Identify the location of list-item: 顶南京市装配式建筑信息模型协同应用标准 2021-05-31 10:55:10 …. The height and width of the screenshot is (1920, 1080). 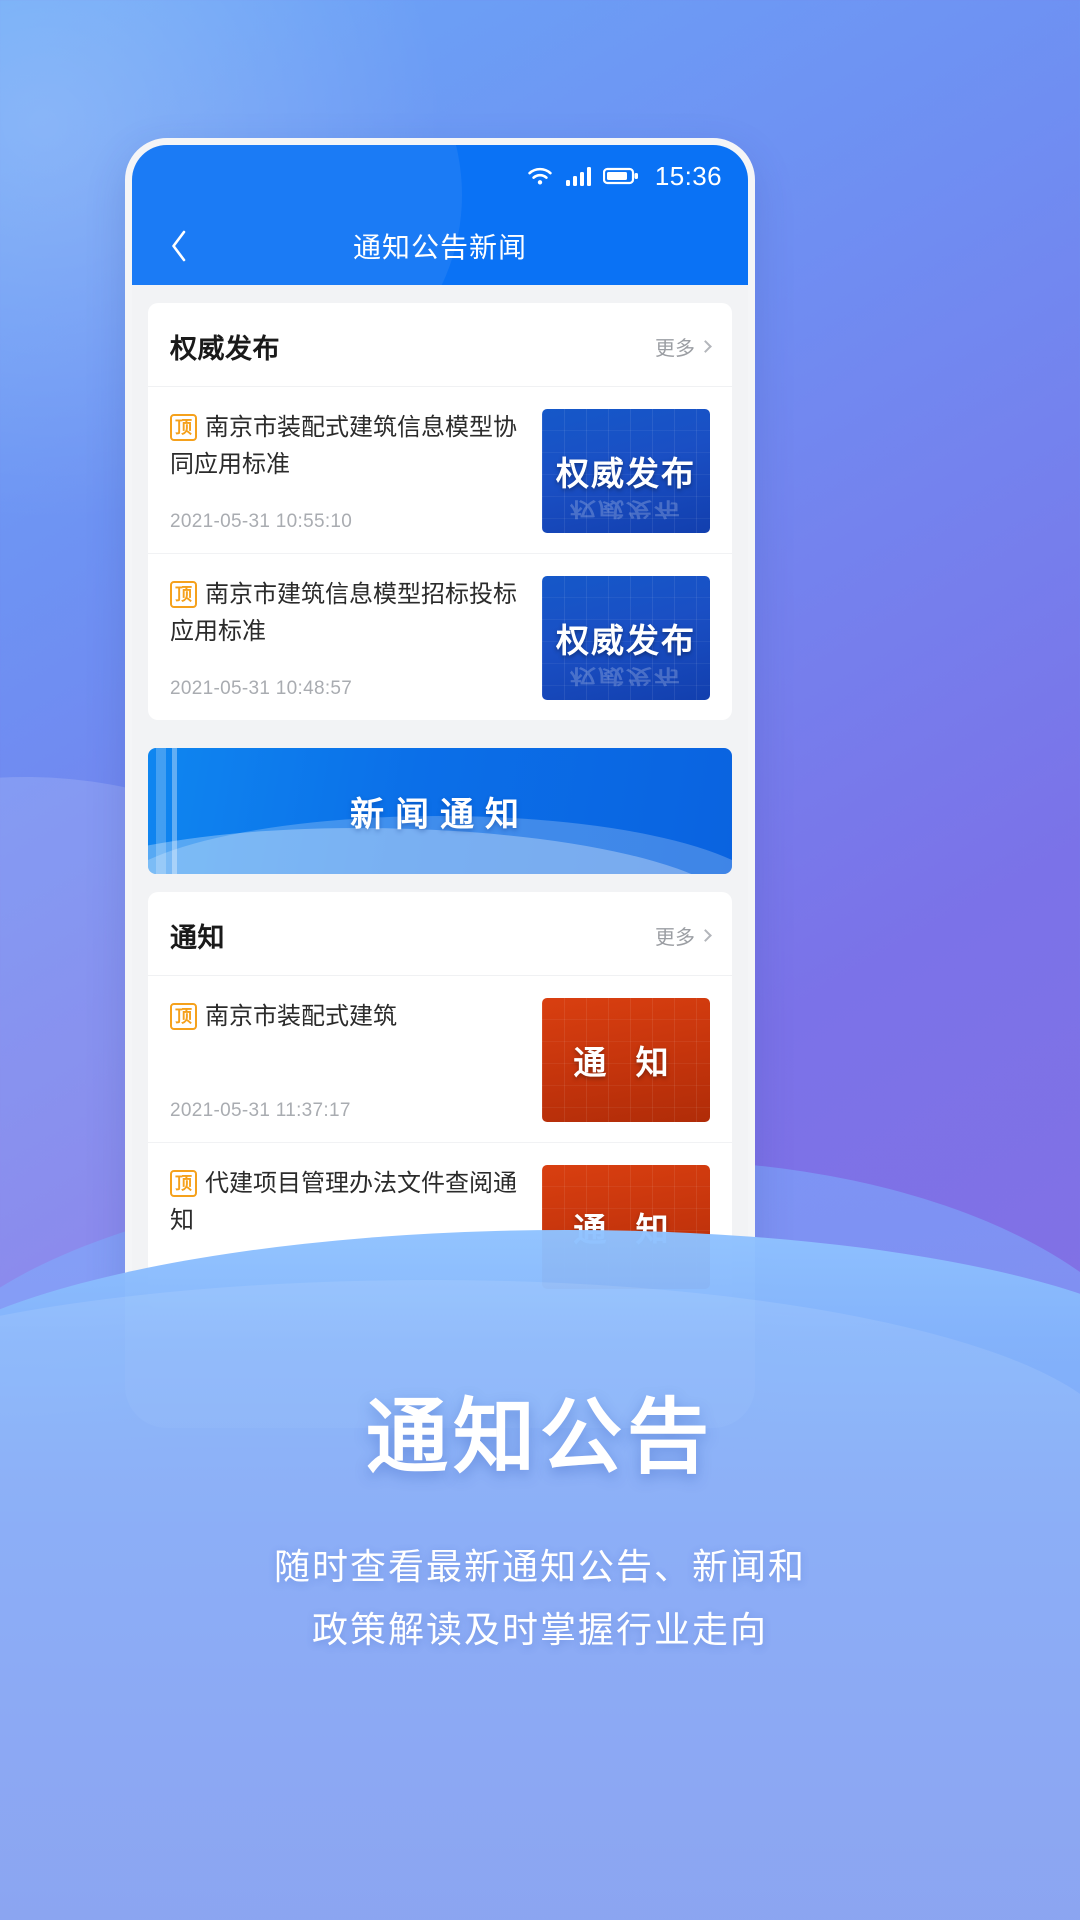
(440, 470).